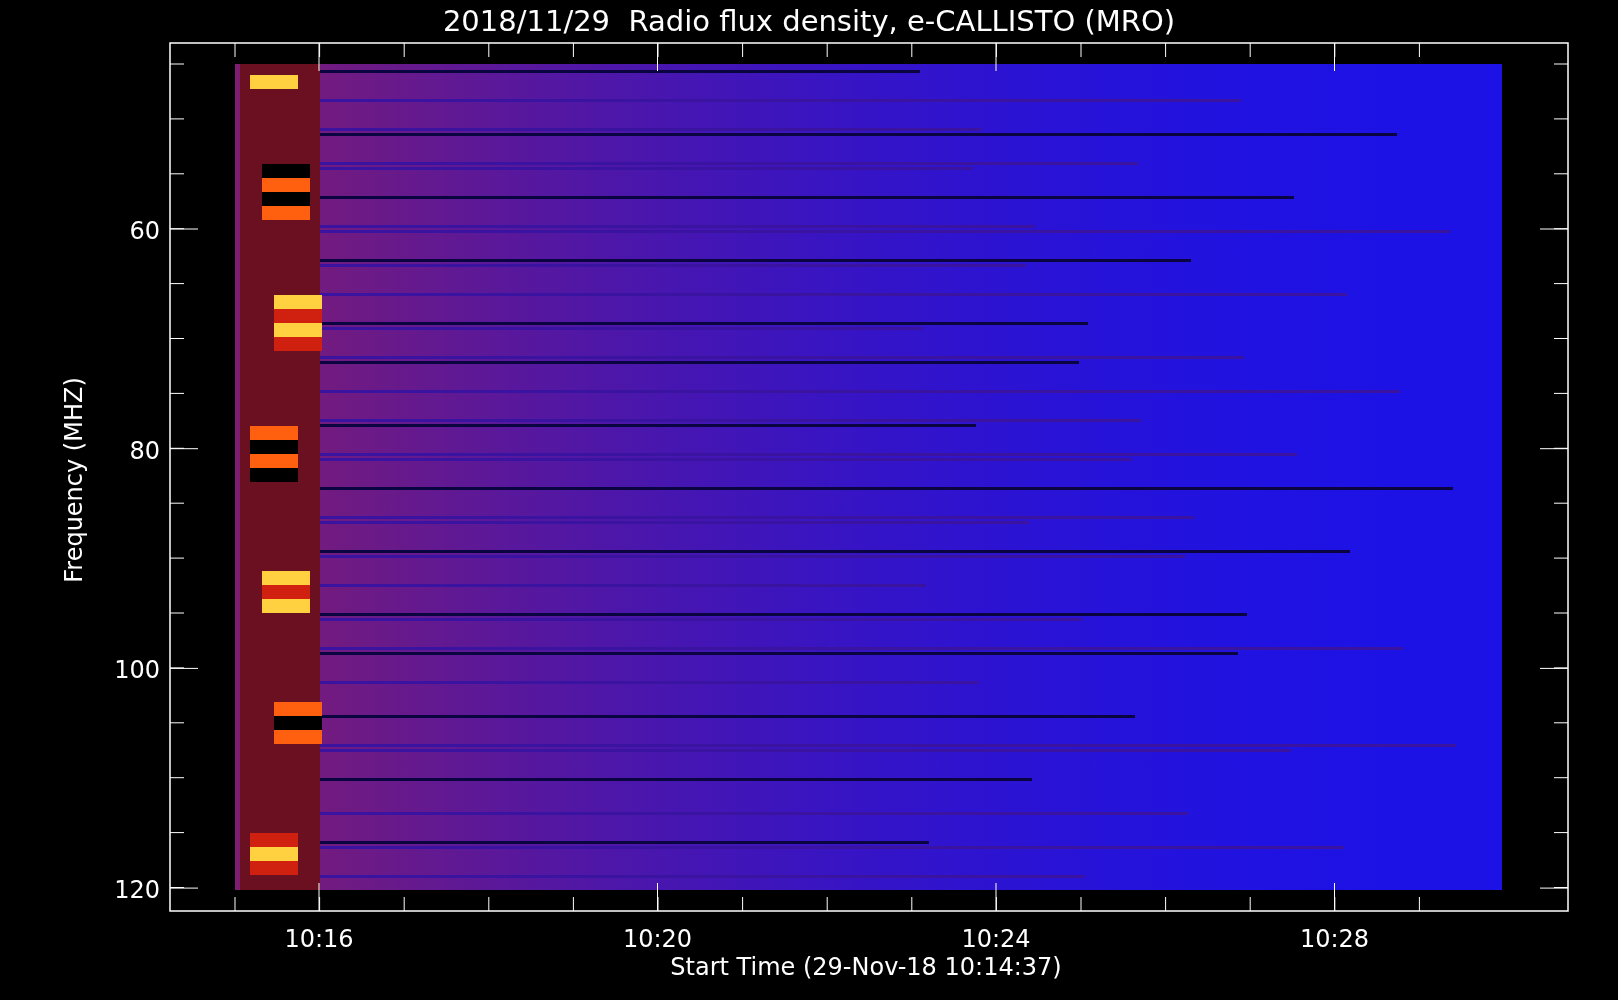 Image resolution: width=1618 pixels, height=1000 pixels. Describe the element at coordinates (144, 450) in the screenshot. I see `y-tick-label: 80` at that location.